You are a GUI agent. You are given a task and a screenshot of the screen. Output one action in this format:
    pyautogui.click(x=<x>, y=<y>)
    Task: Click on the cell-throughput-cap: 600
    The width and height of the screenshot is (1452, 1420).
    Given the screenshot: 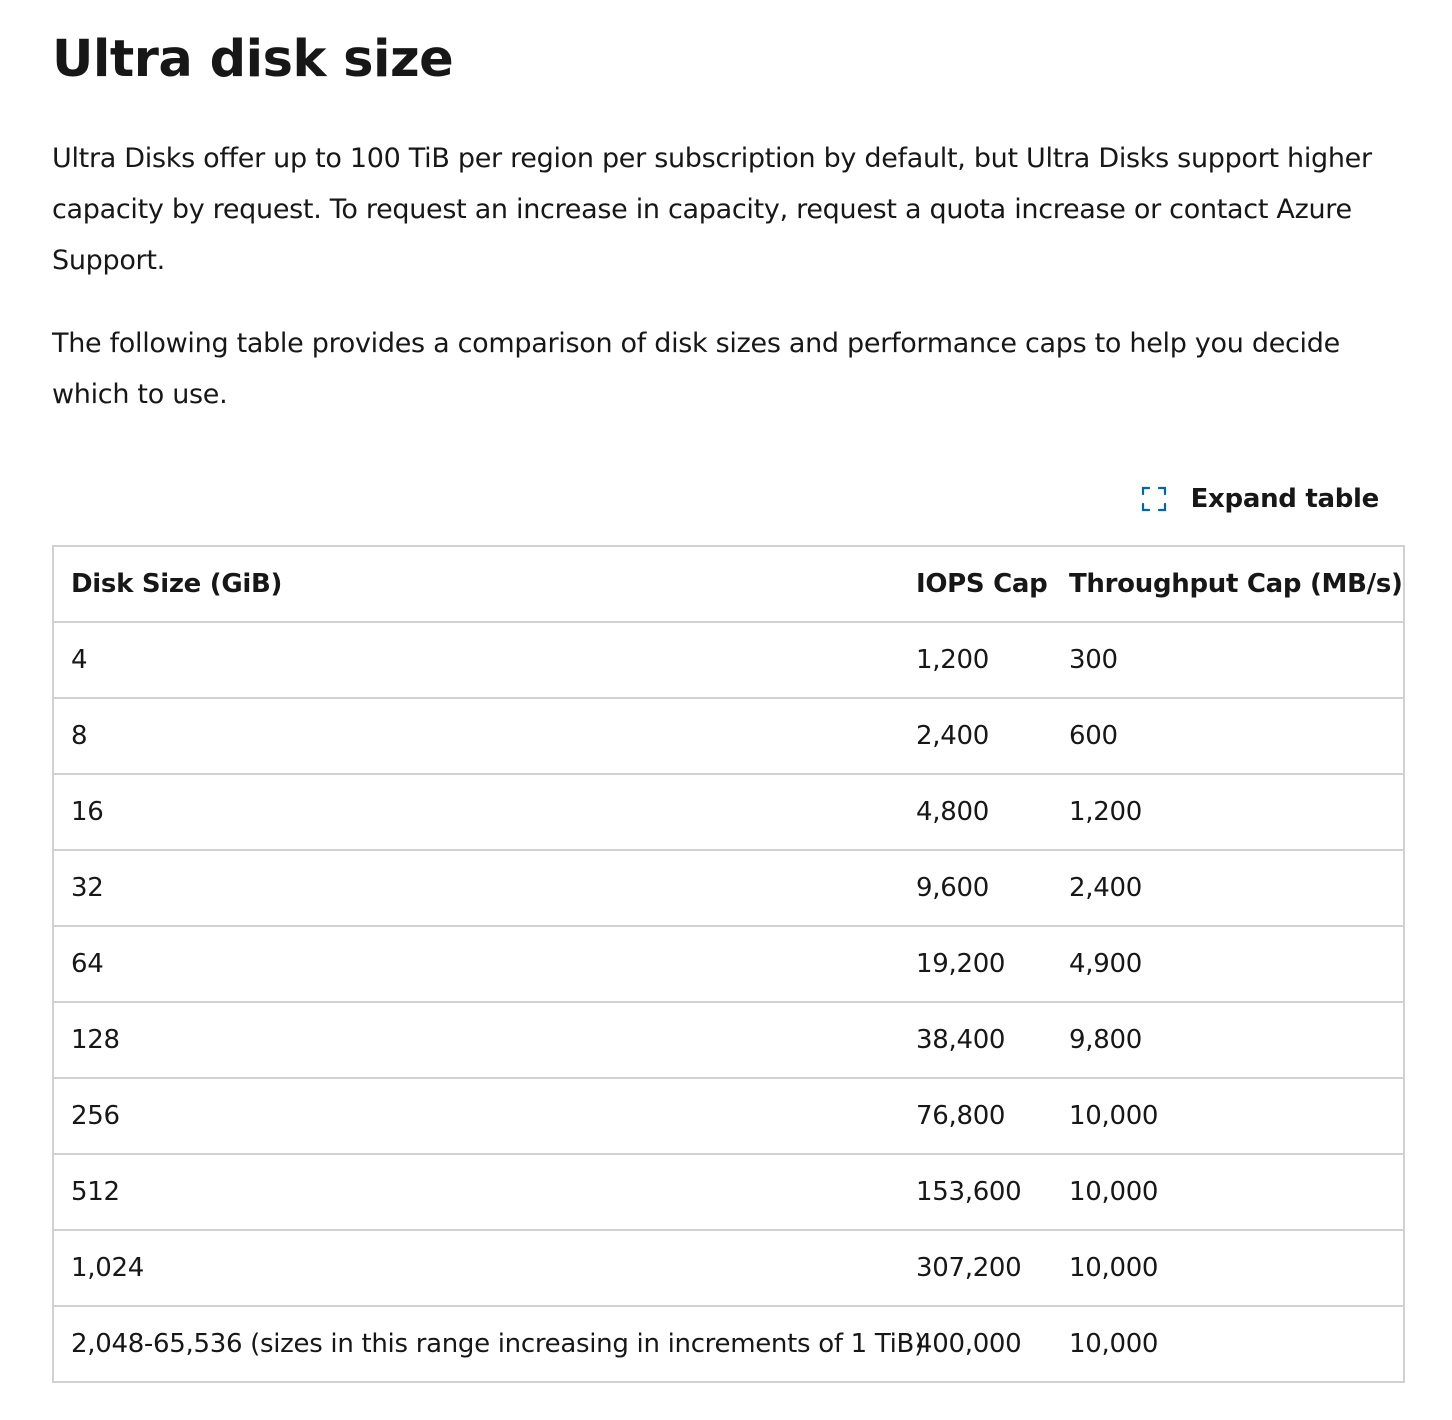 What is the action you would take?
    pyautogui.click(x=1228, y=735)
    